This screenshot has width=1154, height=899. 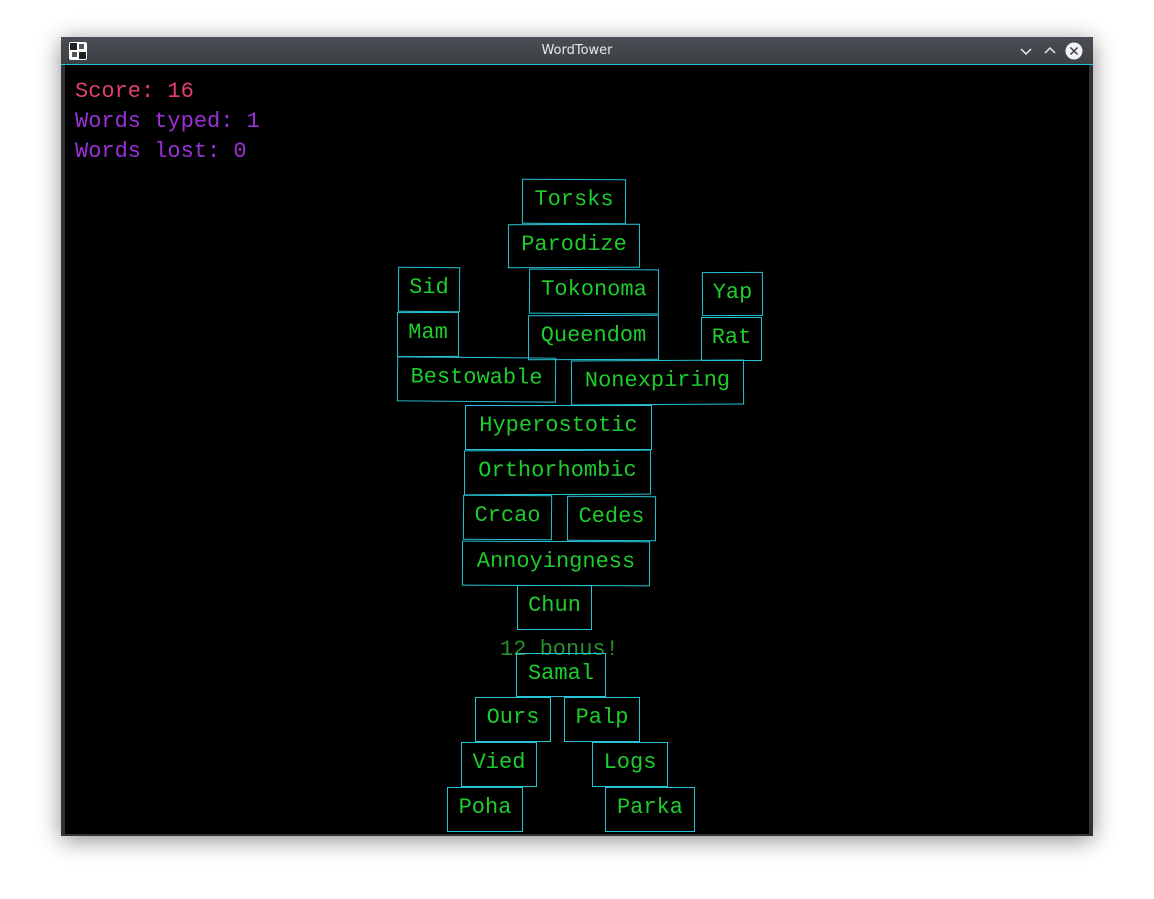 I want to click on word-block: Bestowable, so click(x=476, y=379).